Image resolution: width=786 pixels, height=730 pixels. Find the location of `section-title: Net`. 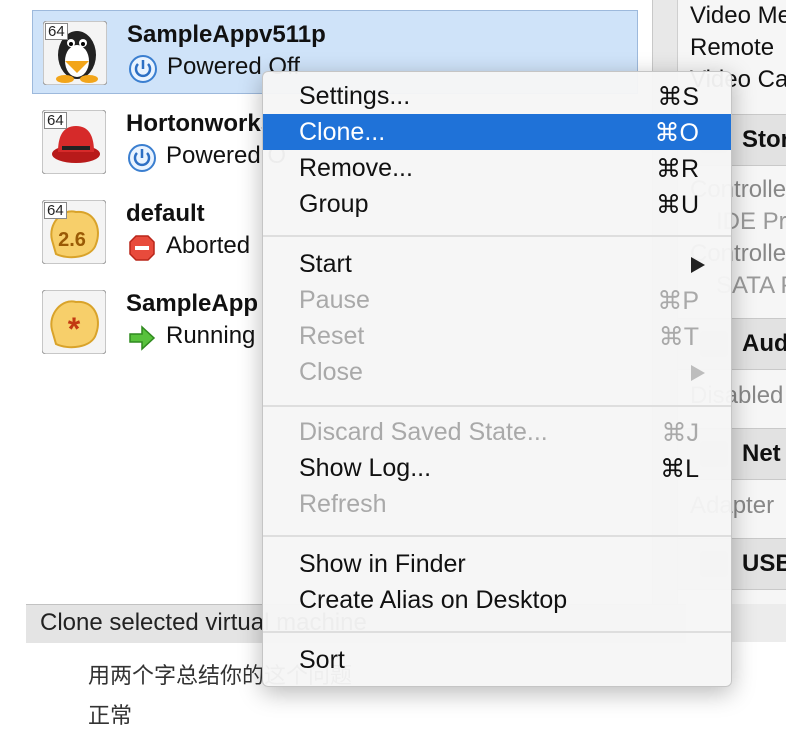

section-title: Net is located at coordinates (761, 453).